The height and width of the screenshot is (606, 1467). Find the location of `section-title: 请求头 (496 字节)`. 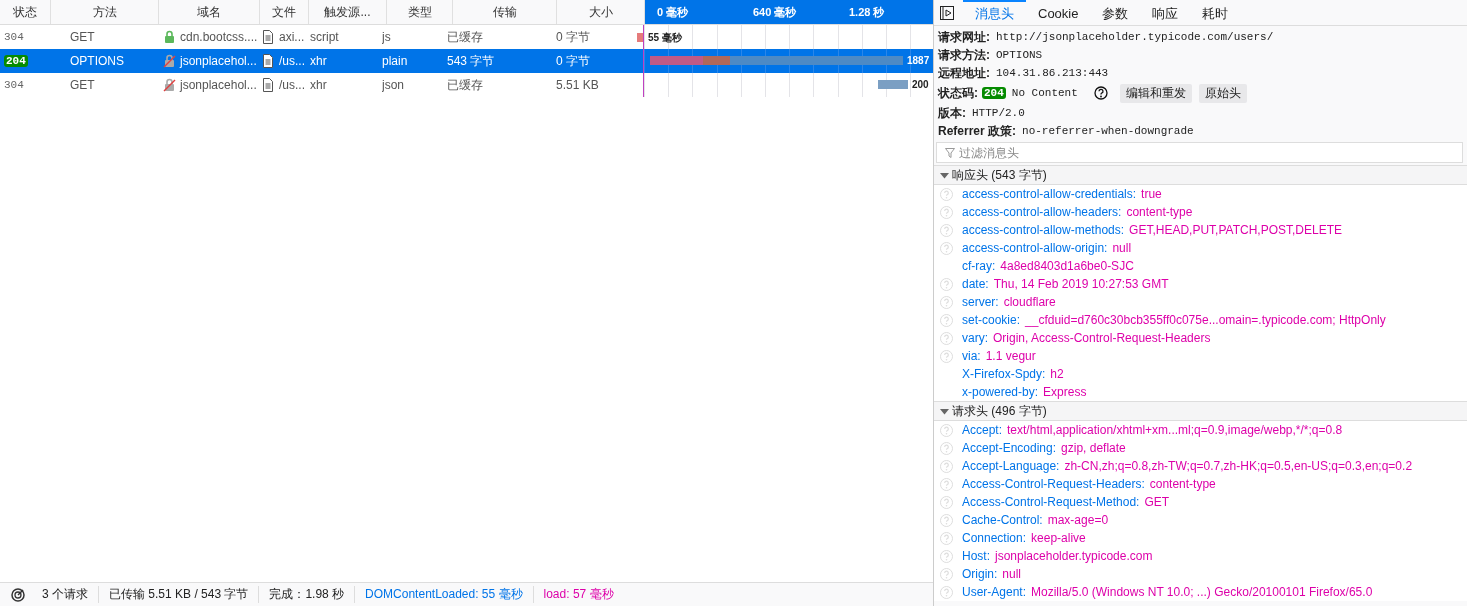

section-title: 请求头 (496 字节) is located at coordinates (999, 411).